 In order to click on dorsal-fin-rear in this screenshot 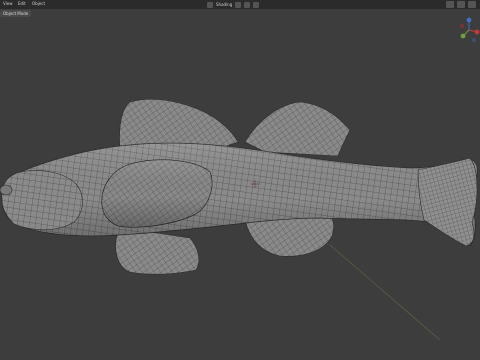, I will do `click(297, 129)`.